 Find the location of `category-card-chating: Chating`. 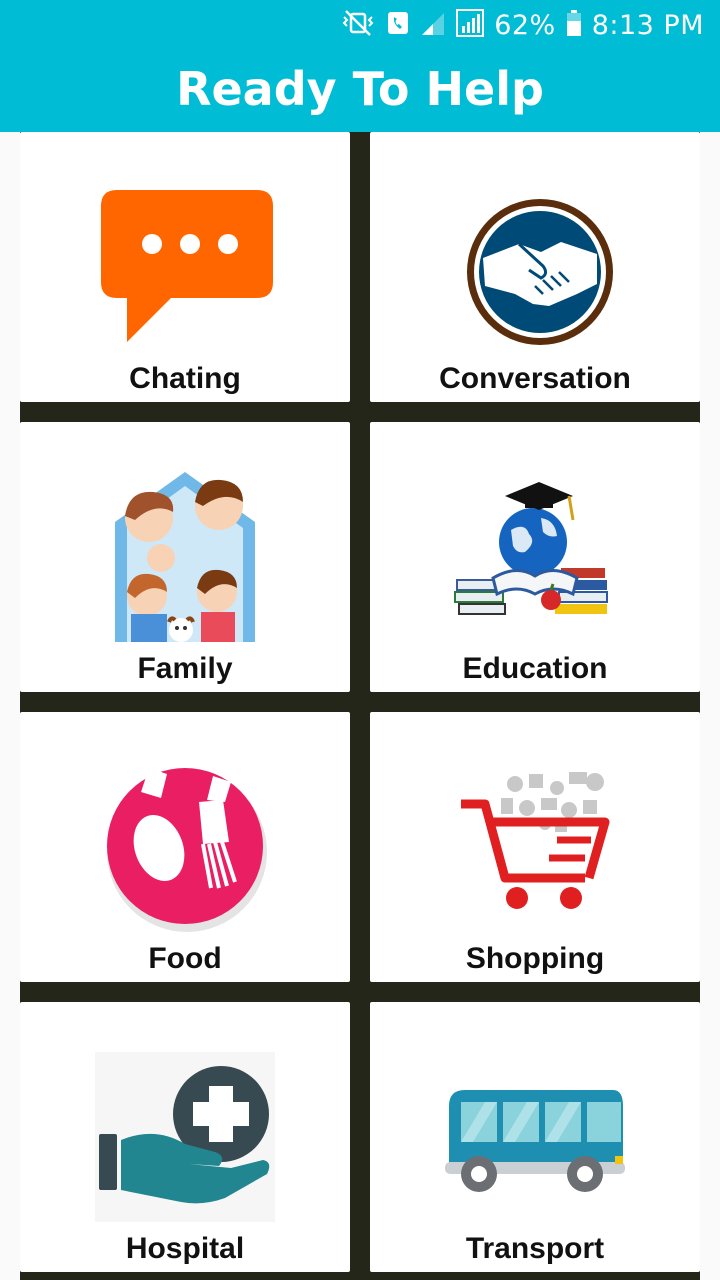

category-card-chating: Chating is located at coordinates (185, 267).